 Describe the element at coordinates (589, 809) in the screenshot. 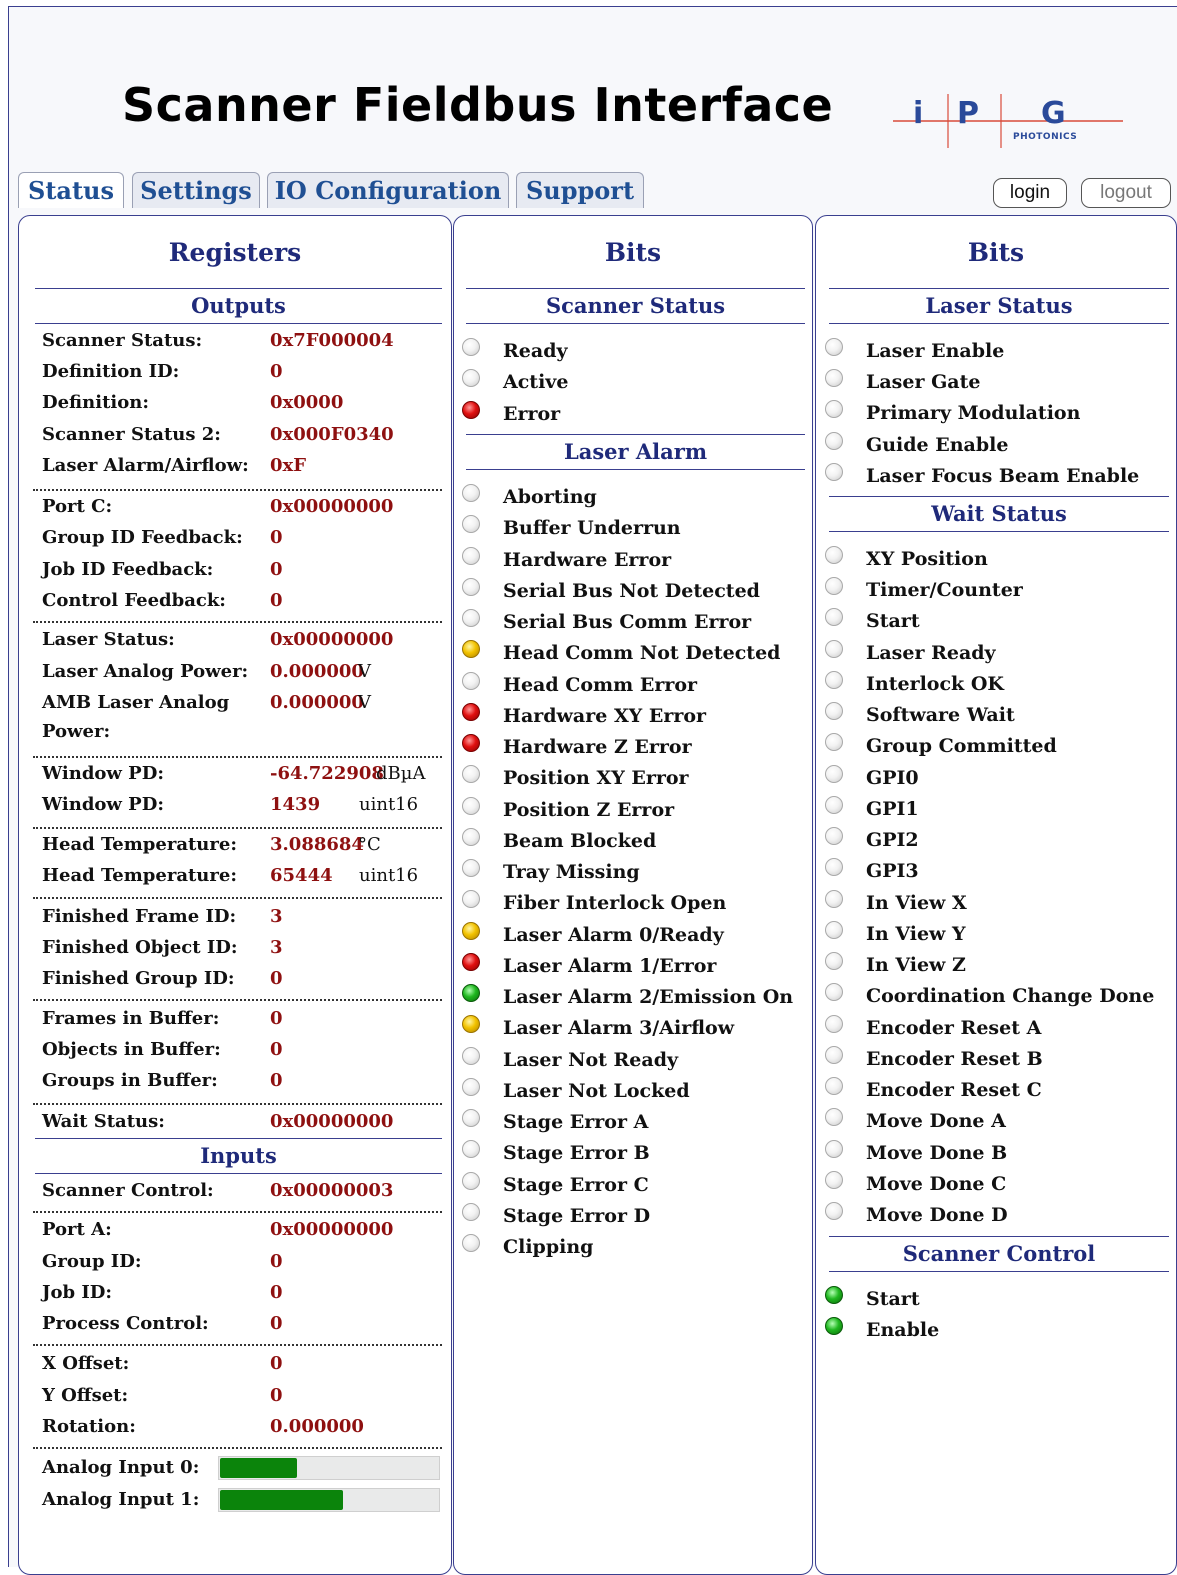

I see `laser-alarm-label: Position Z Error` at that location.